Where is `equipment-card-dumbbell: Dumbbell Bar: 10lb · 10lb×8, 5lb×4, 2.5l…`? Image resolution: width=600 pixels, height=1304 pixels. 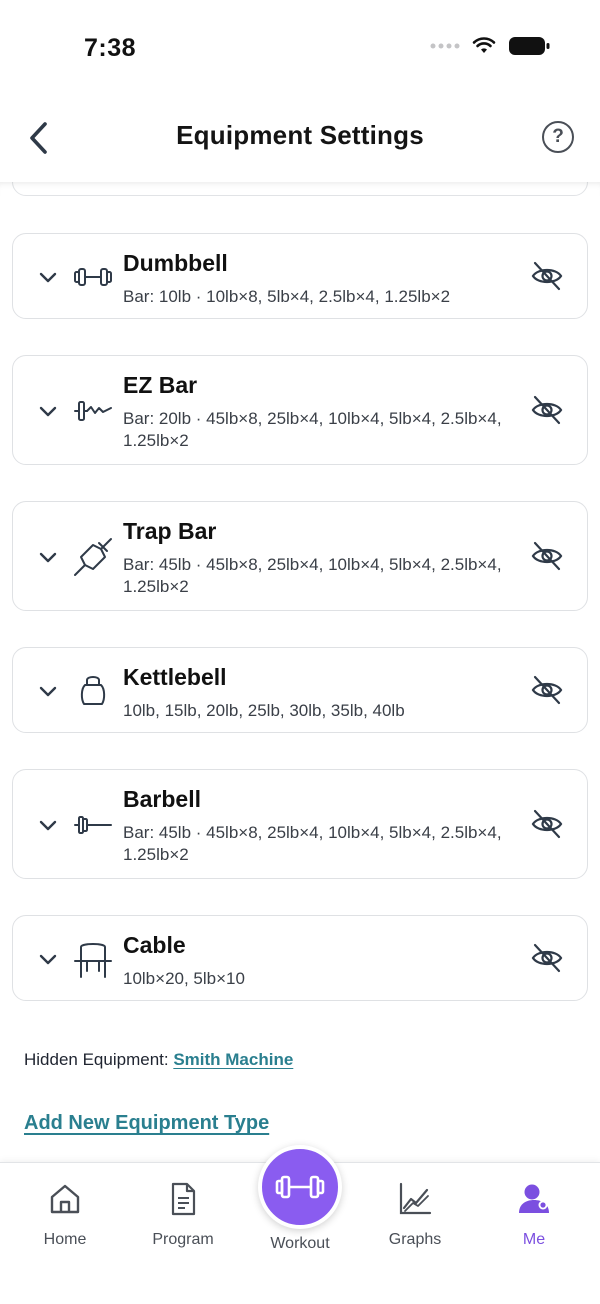
equipment-card-dumbbell: Dumbbell Bar: 10lb · 10lb×8, 5lb×4, 2.5l… is located at coordinates (300, 276).